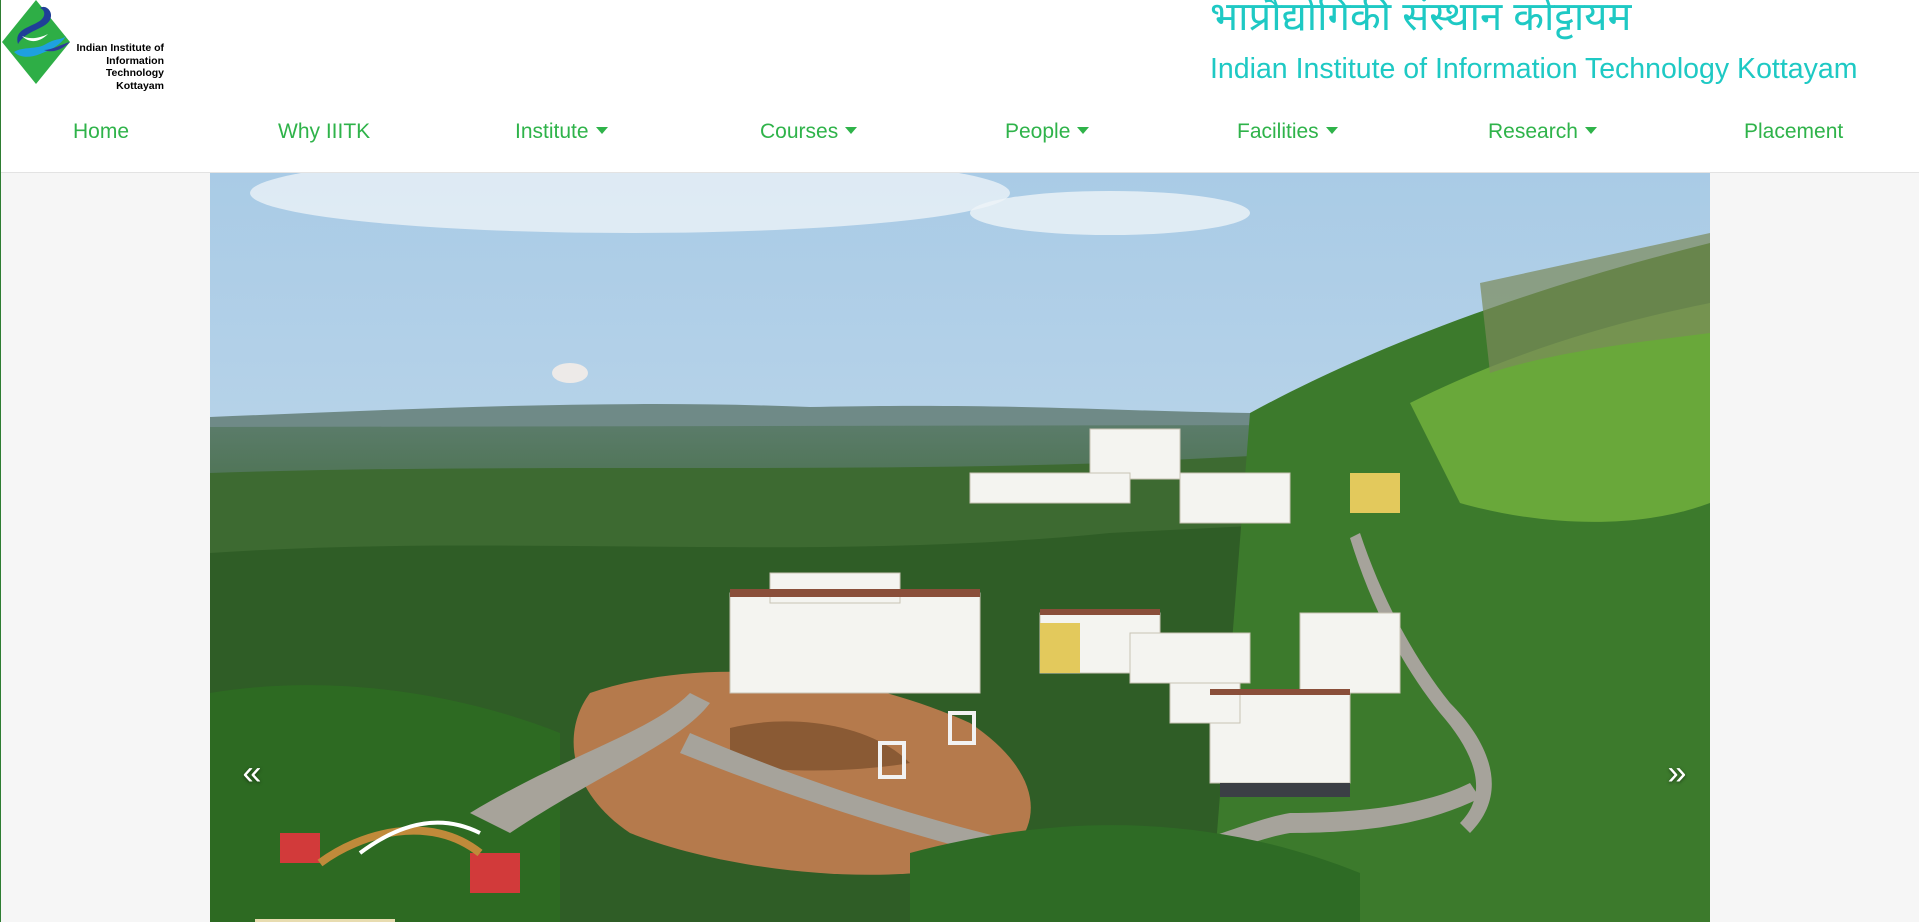 This screenshot has width=1919, height=922. What do you see at coordinates (134, 67) in the screenshot?
I see `logo-line: Information Technology` at bounding box center [134, 67].